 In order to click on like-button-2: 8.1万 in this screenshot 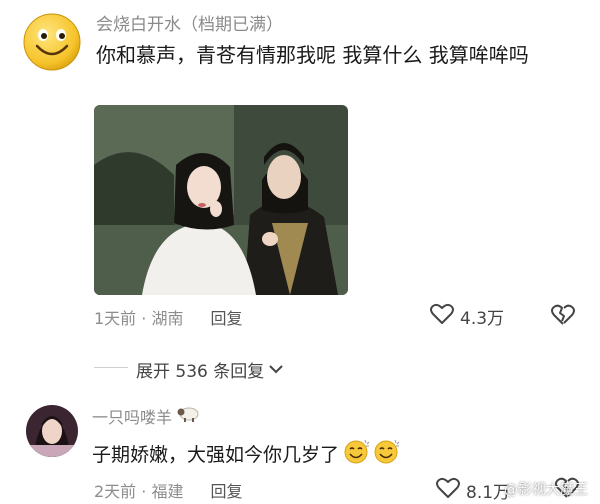, I will do `click(473, 490)`.